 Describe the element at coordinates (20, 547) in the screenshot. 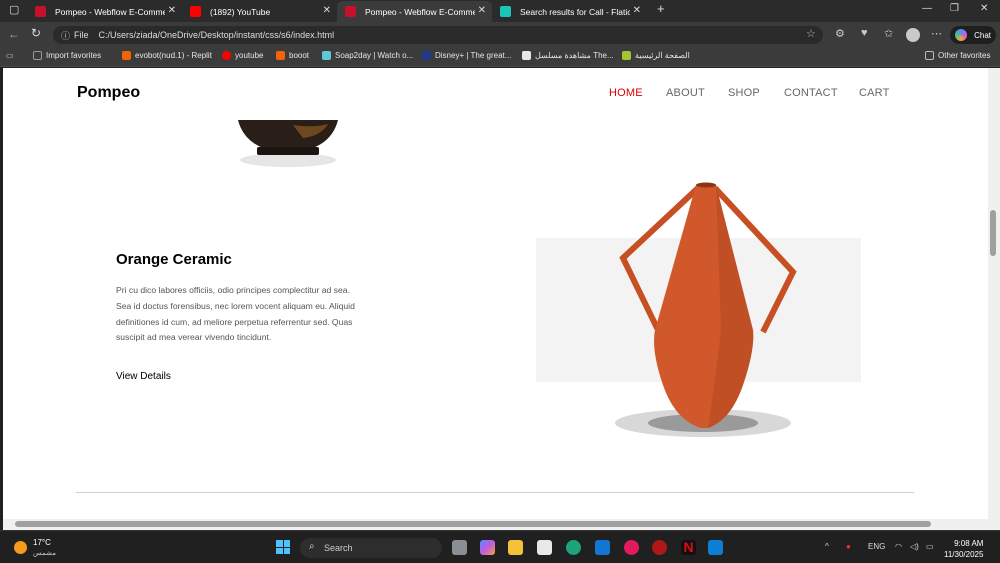

I see `sun-icon` at that location.